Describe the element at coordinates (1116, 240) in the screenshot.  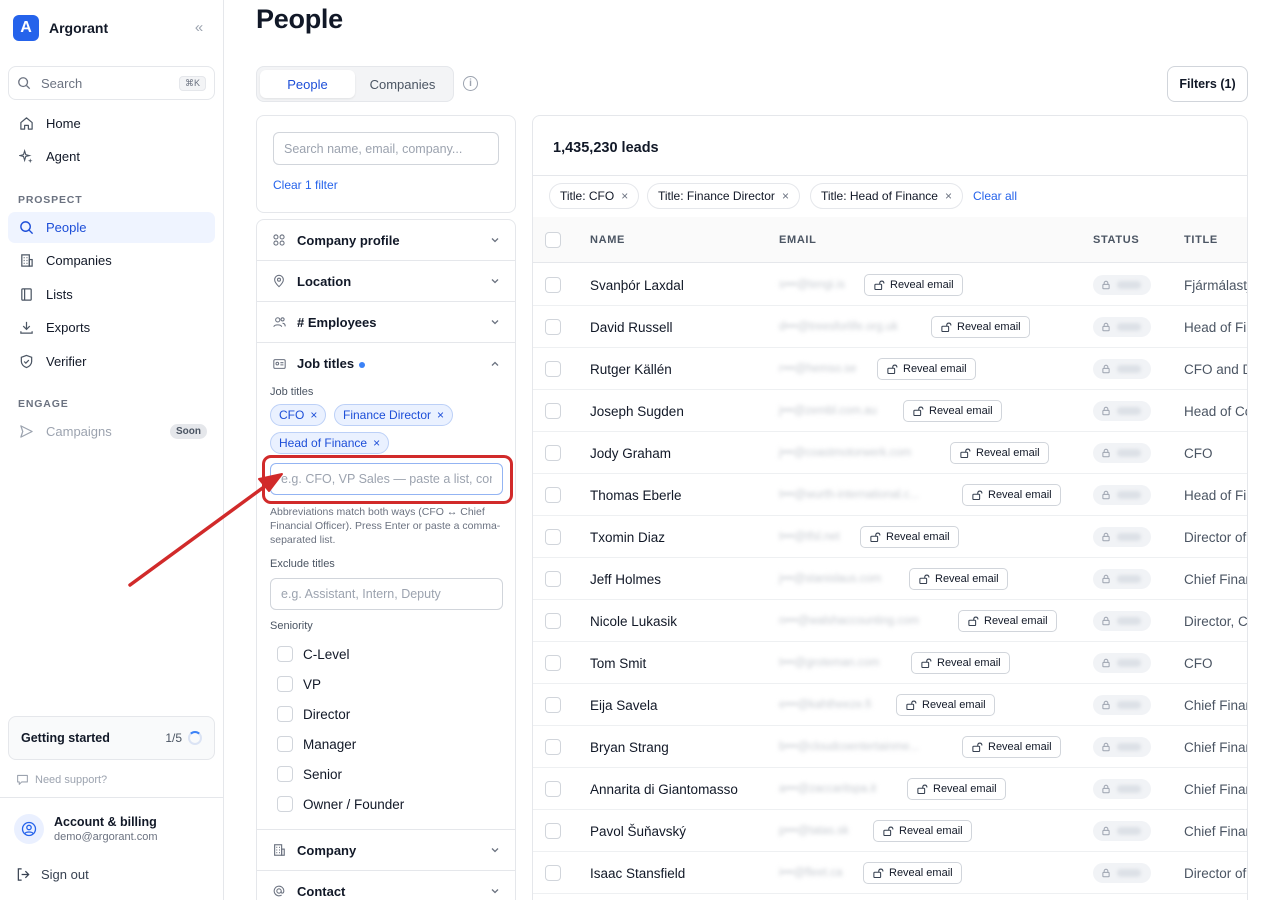
I see `column-header-status: STATUS` at that location.